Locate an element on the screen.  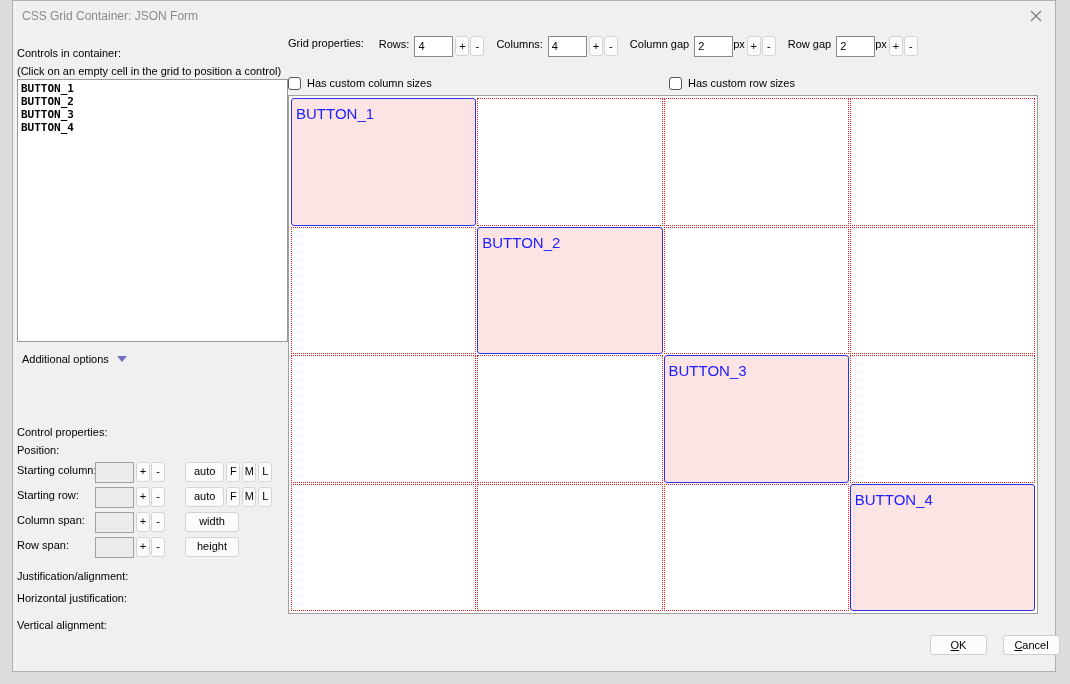
field-label: Column gap is located at coordinates (659, 44).